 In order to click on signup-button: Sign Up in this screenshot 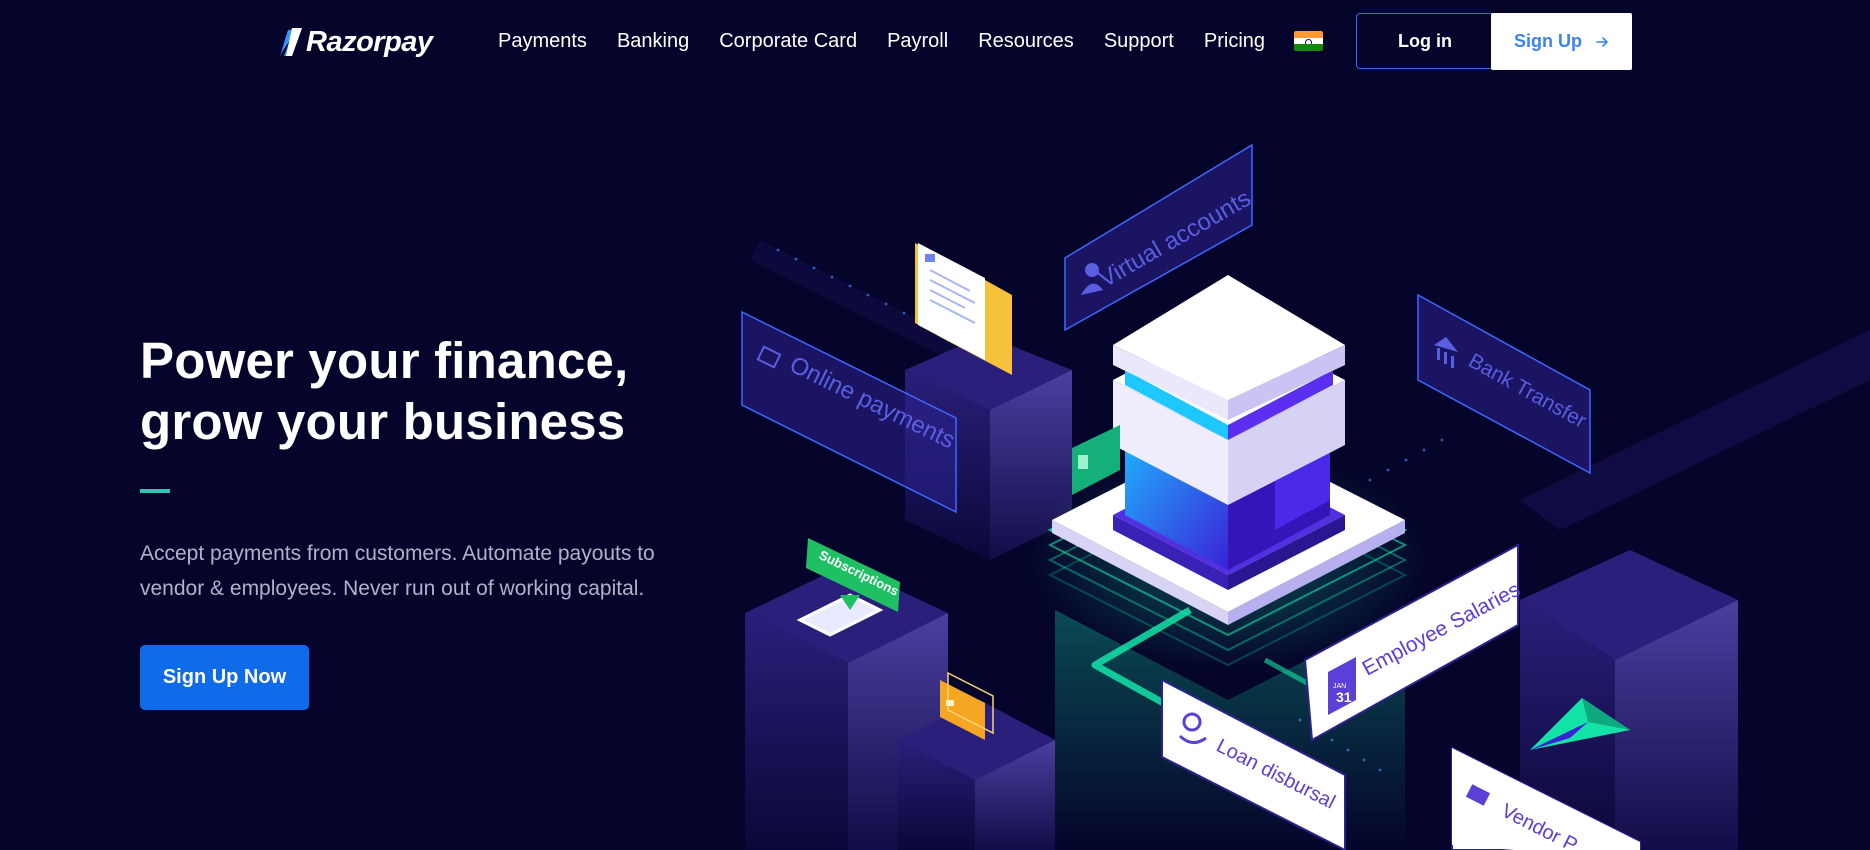, I will do `click(1561, 41)`.